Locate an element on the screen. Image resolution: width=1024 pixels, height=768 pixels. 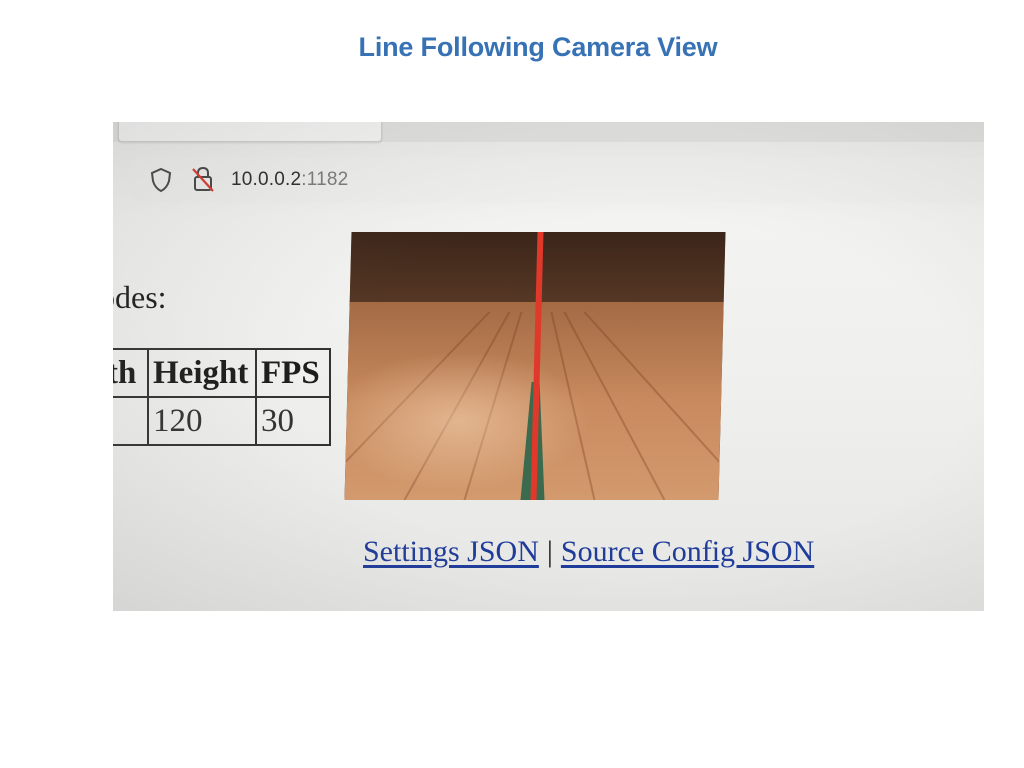
table-row: 120 30 is located at coordinates (222, 421).